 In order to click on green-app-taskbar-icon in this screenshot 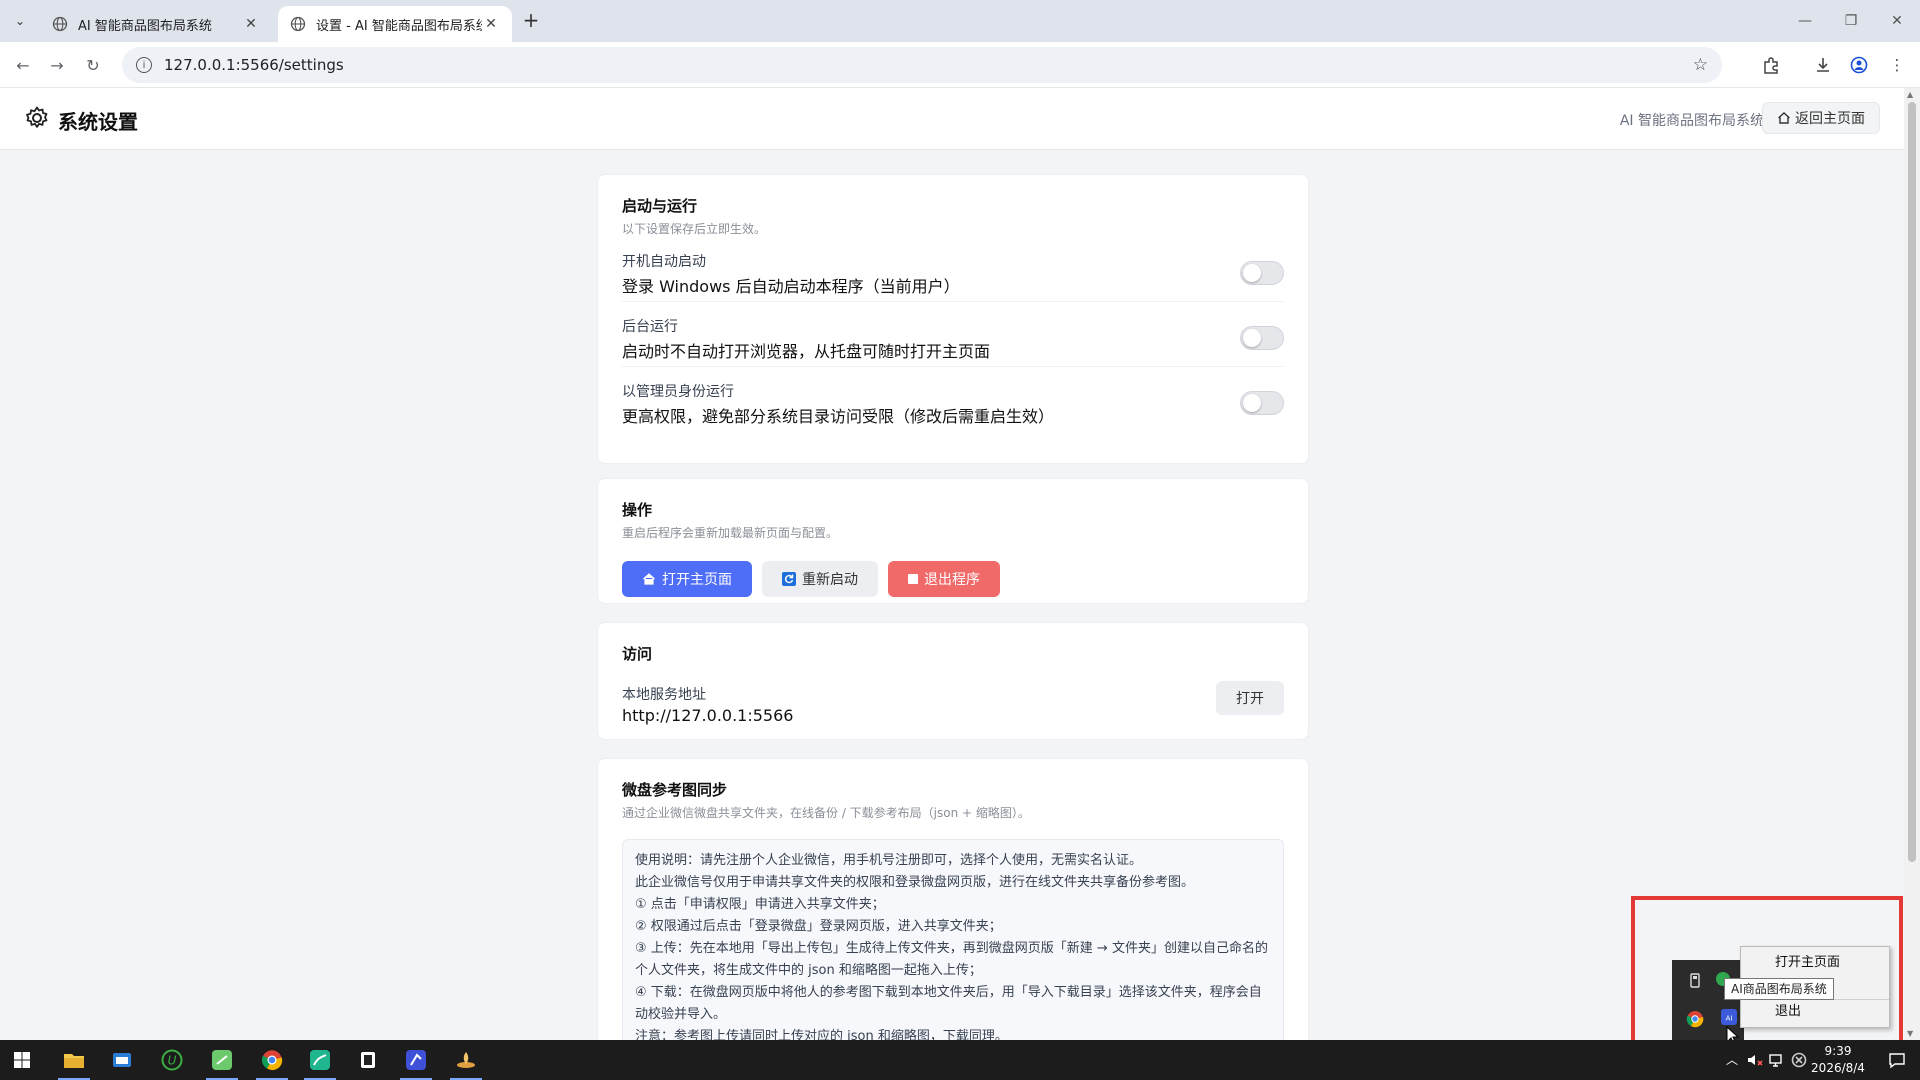, I will do `click(222, 1063)`.